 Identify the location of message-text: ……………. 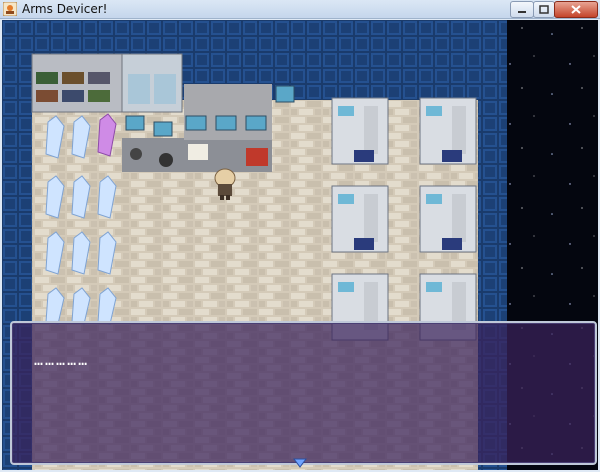
(62, 360).